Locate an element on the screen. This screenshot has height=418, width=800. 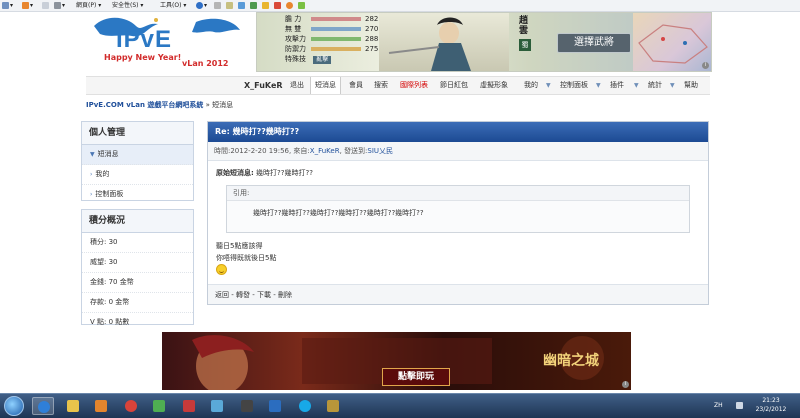
home-button: ▾ is located at coordinates (7, 5).